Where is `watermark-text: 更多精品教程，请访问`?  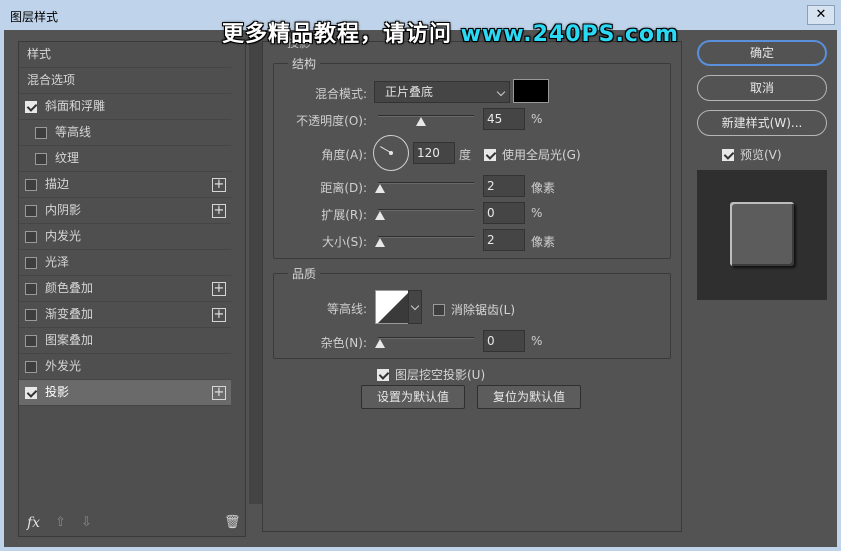 watermark-text: 更多精品教程，请访问 is located at coordinates (341, 34).